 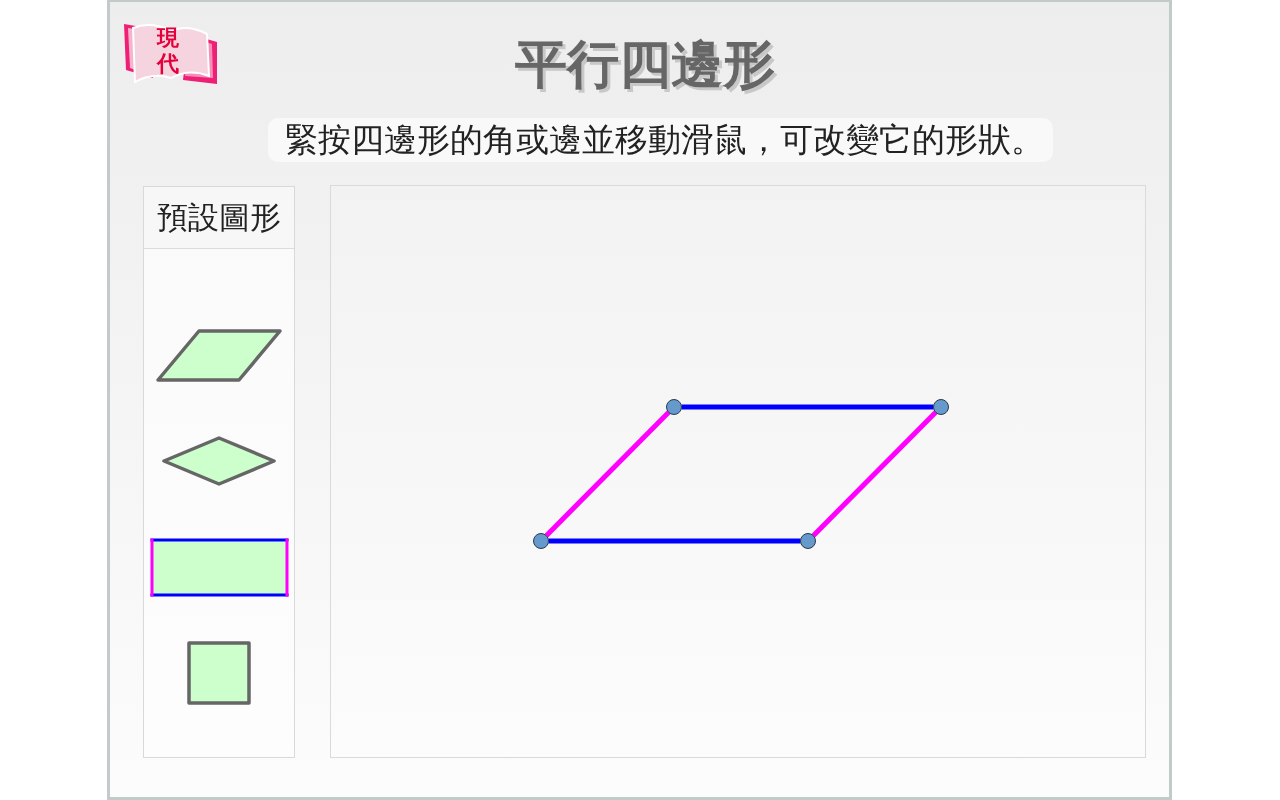 What do you see at coordinates (219, 567) in the screenshot?
I see `rectangle-icon` at bounding box center [219, 567].